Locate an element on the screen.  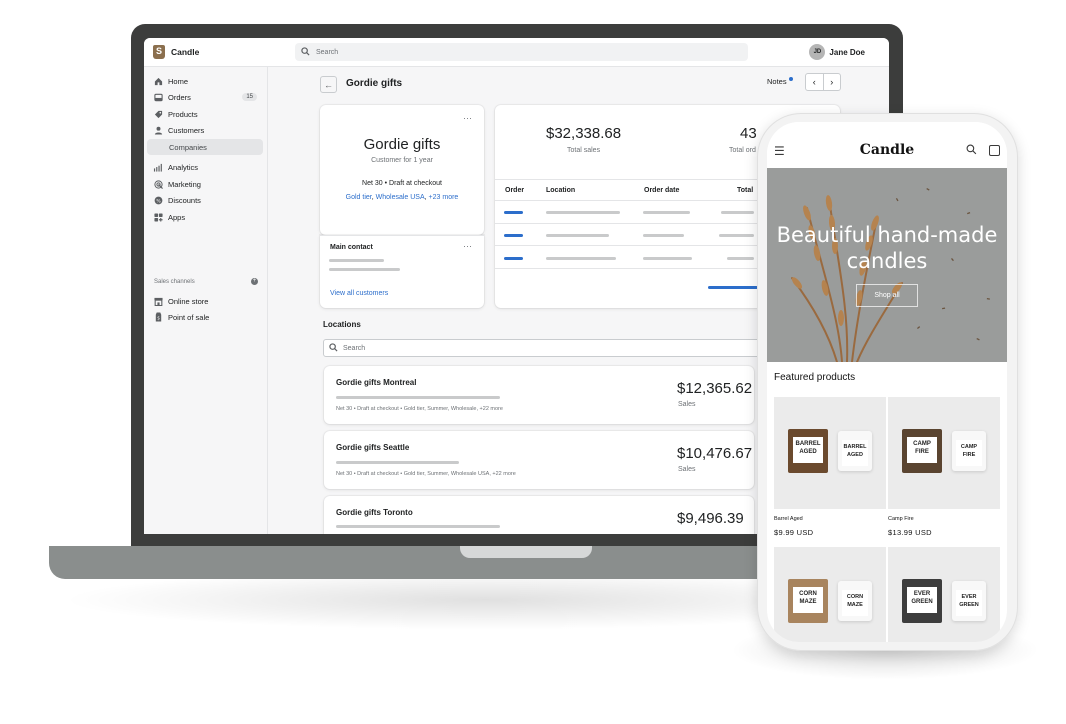
sidebar-item-orders: Orders 15 is located at coordinates (208, 97).